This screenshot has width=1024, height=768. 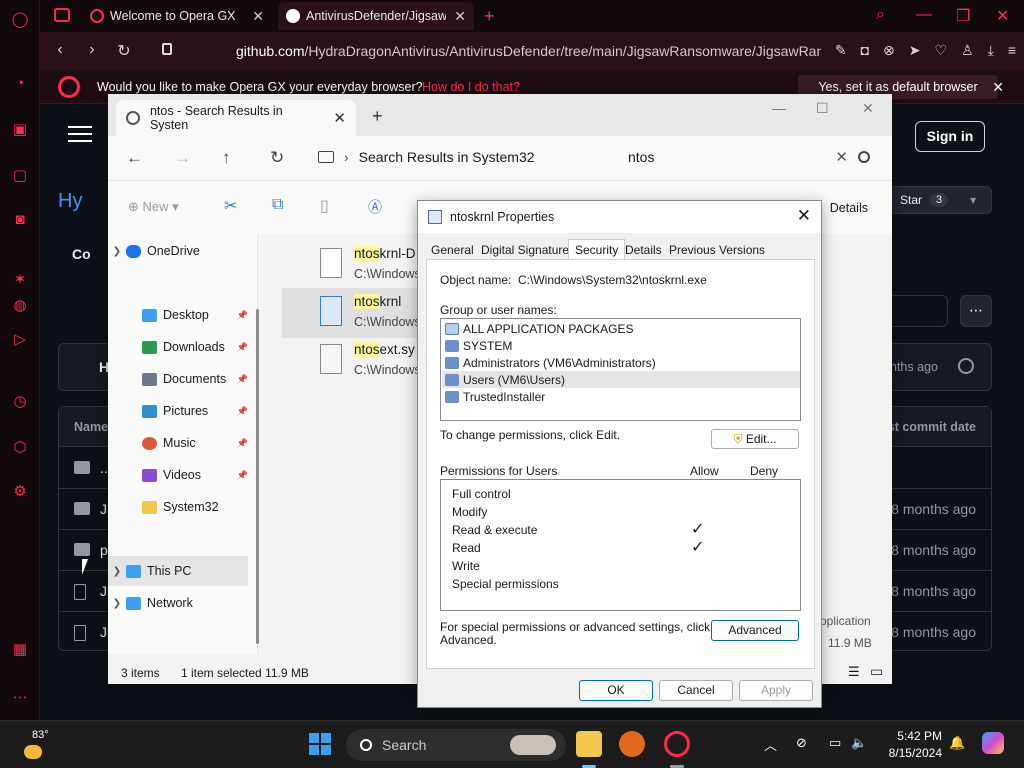 What do you see at coordinates (277, 205) in the screenshot?
I see `copy-icon: ⧉` at bounding box center [277, 205].